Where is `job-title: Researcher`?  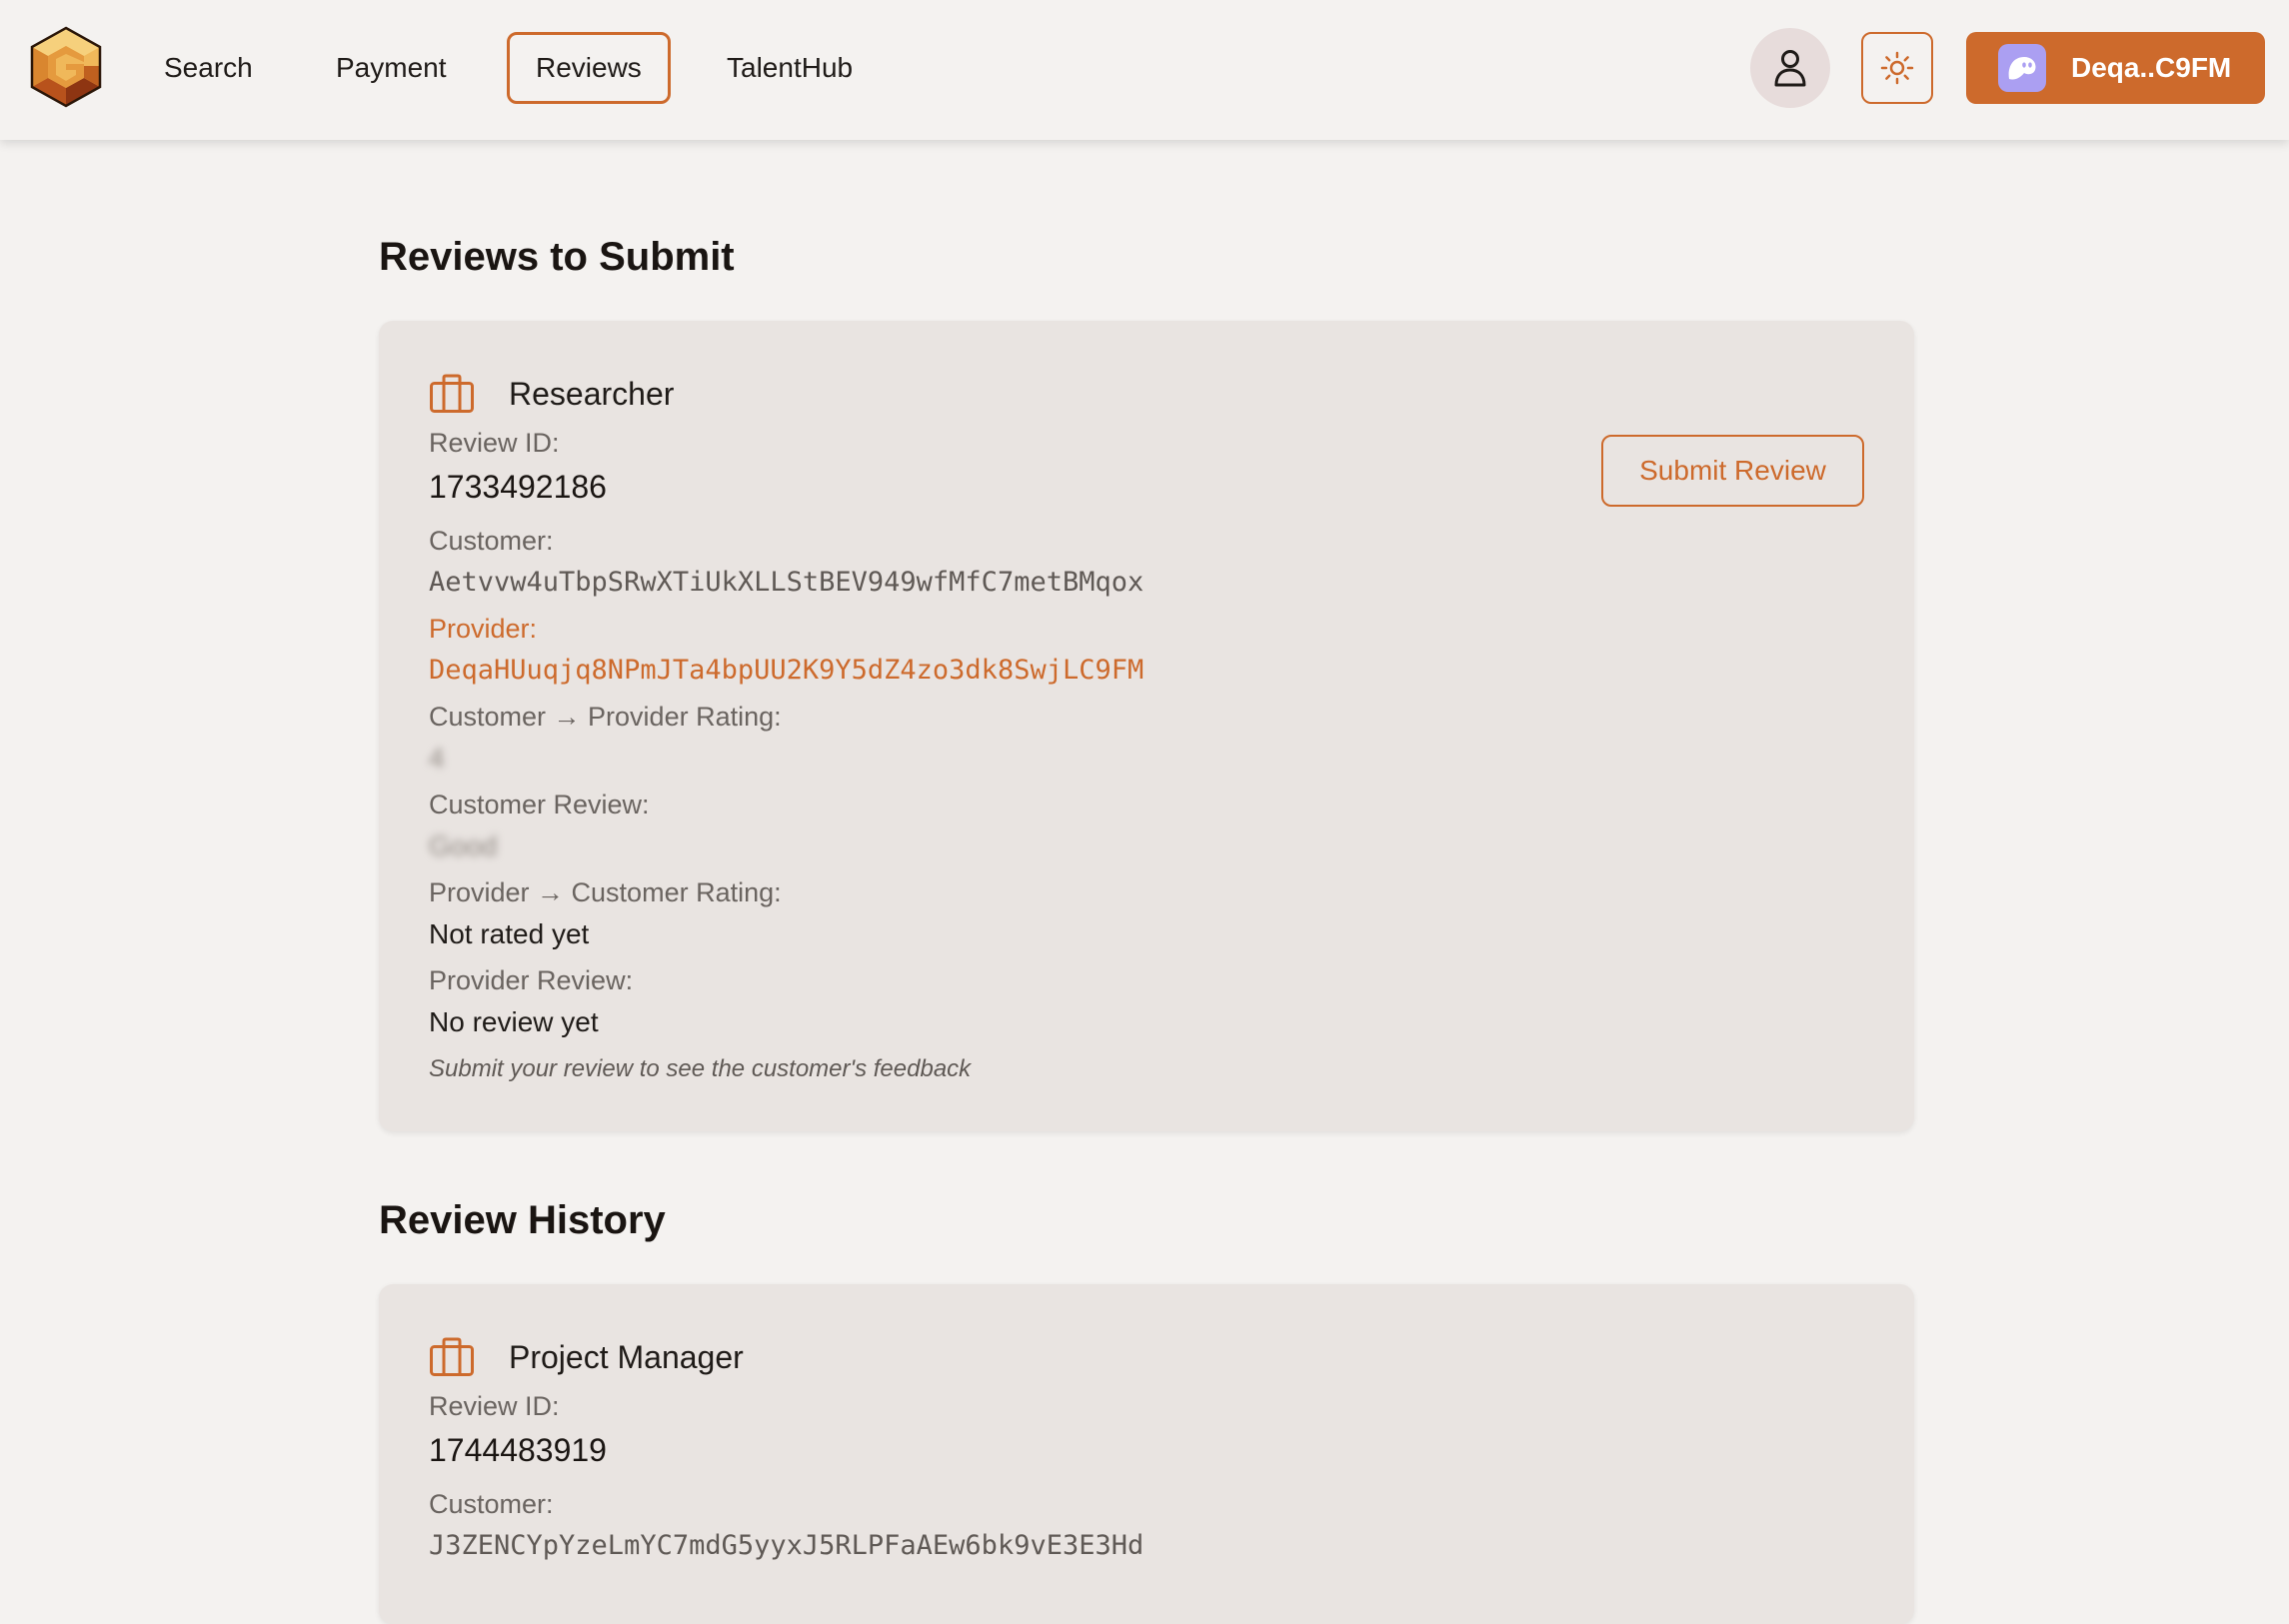
job-title: Researcher is located at coordinates (592, 393).